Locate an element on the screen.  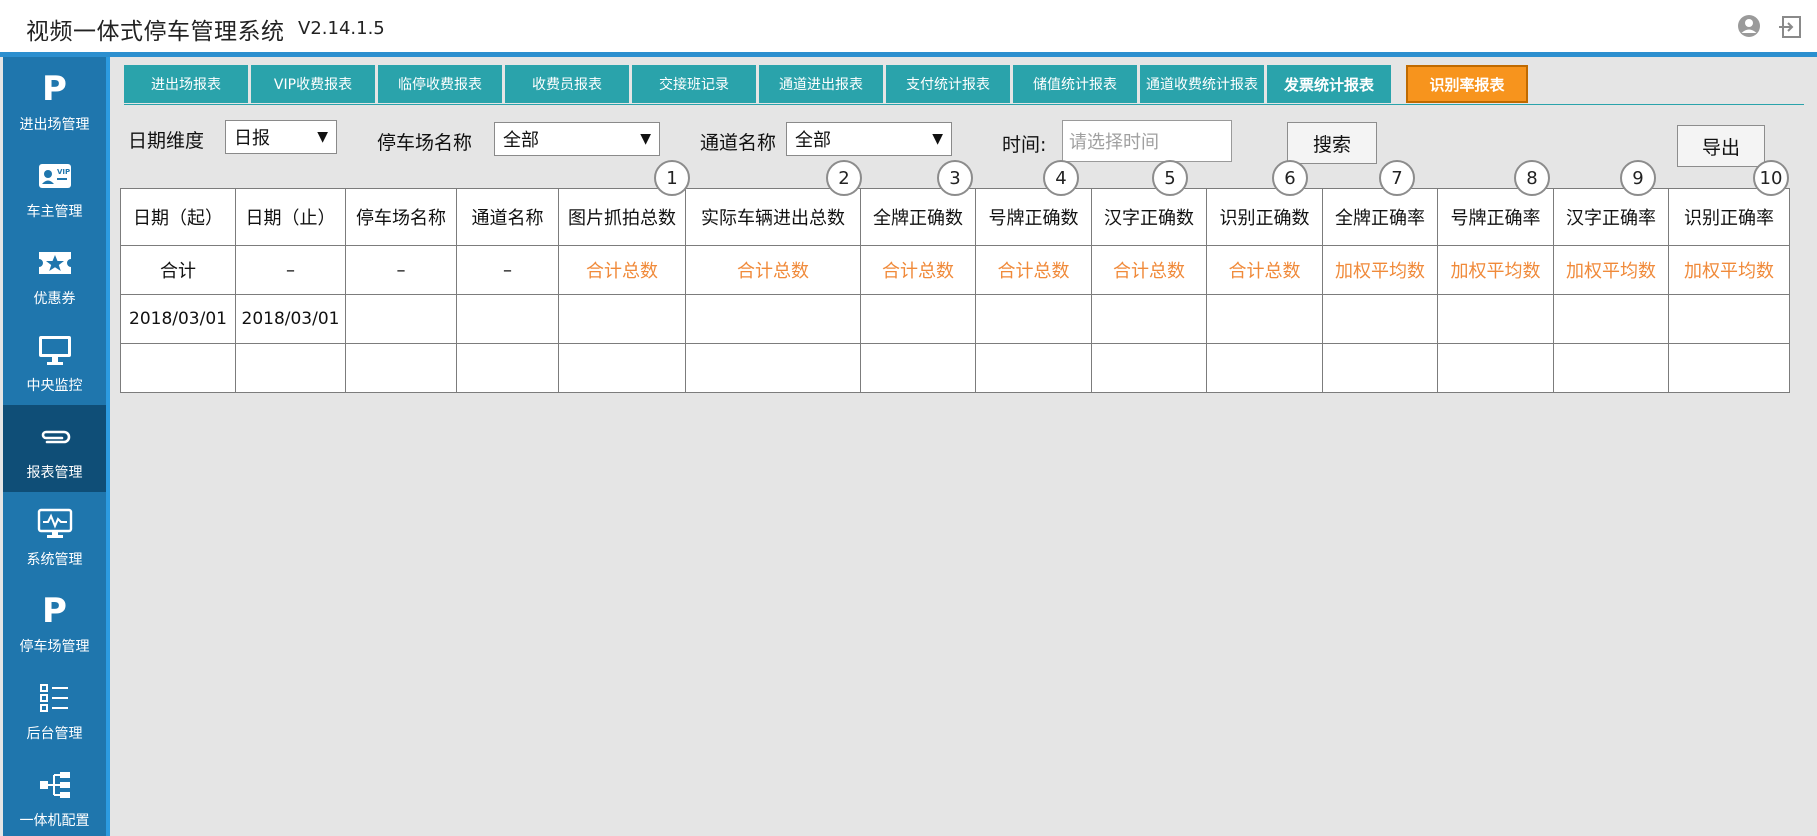
app-title: 视频一体式停车管理系统 is located at coordinates (155, 32).